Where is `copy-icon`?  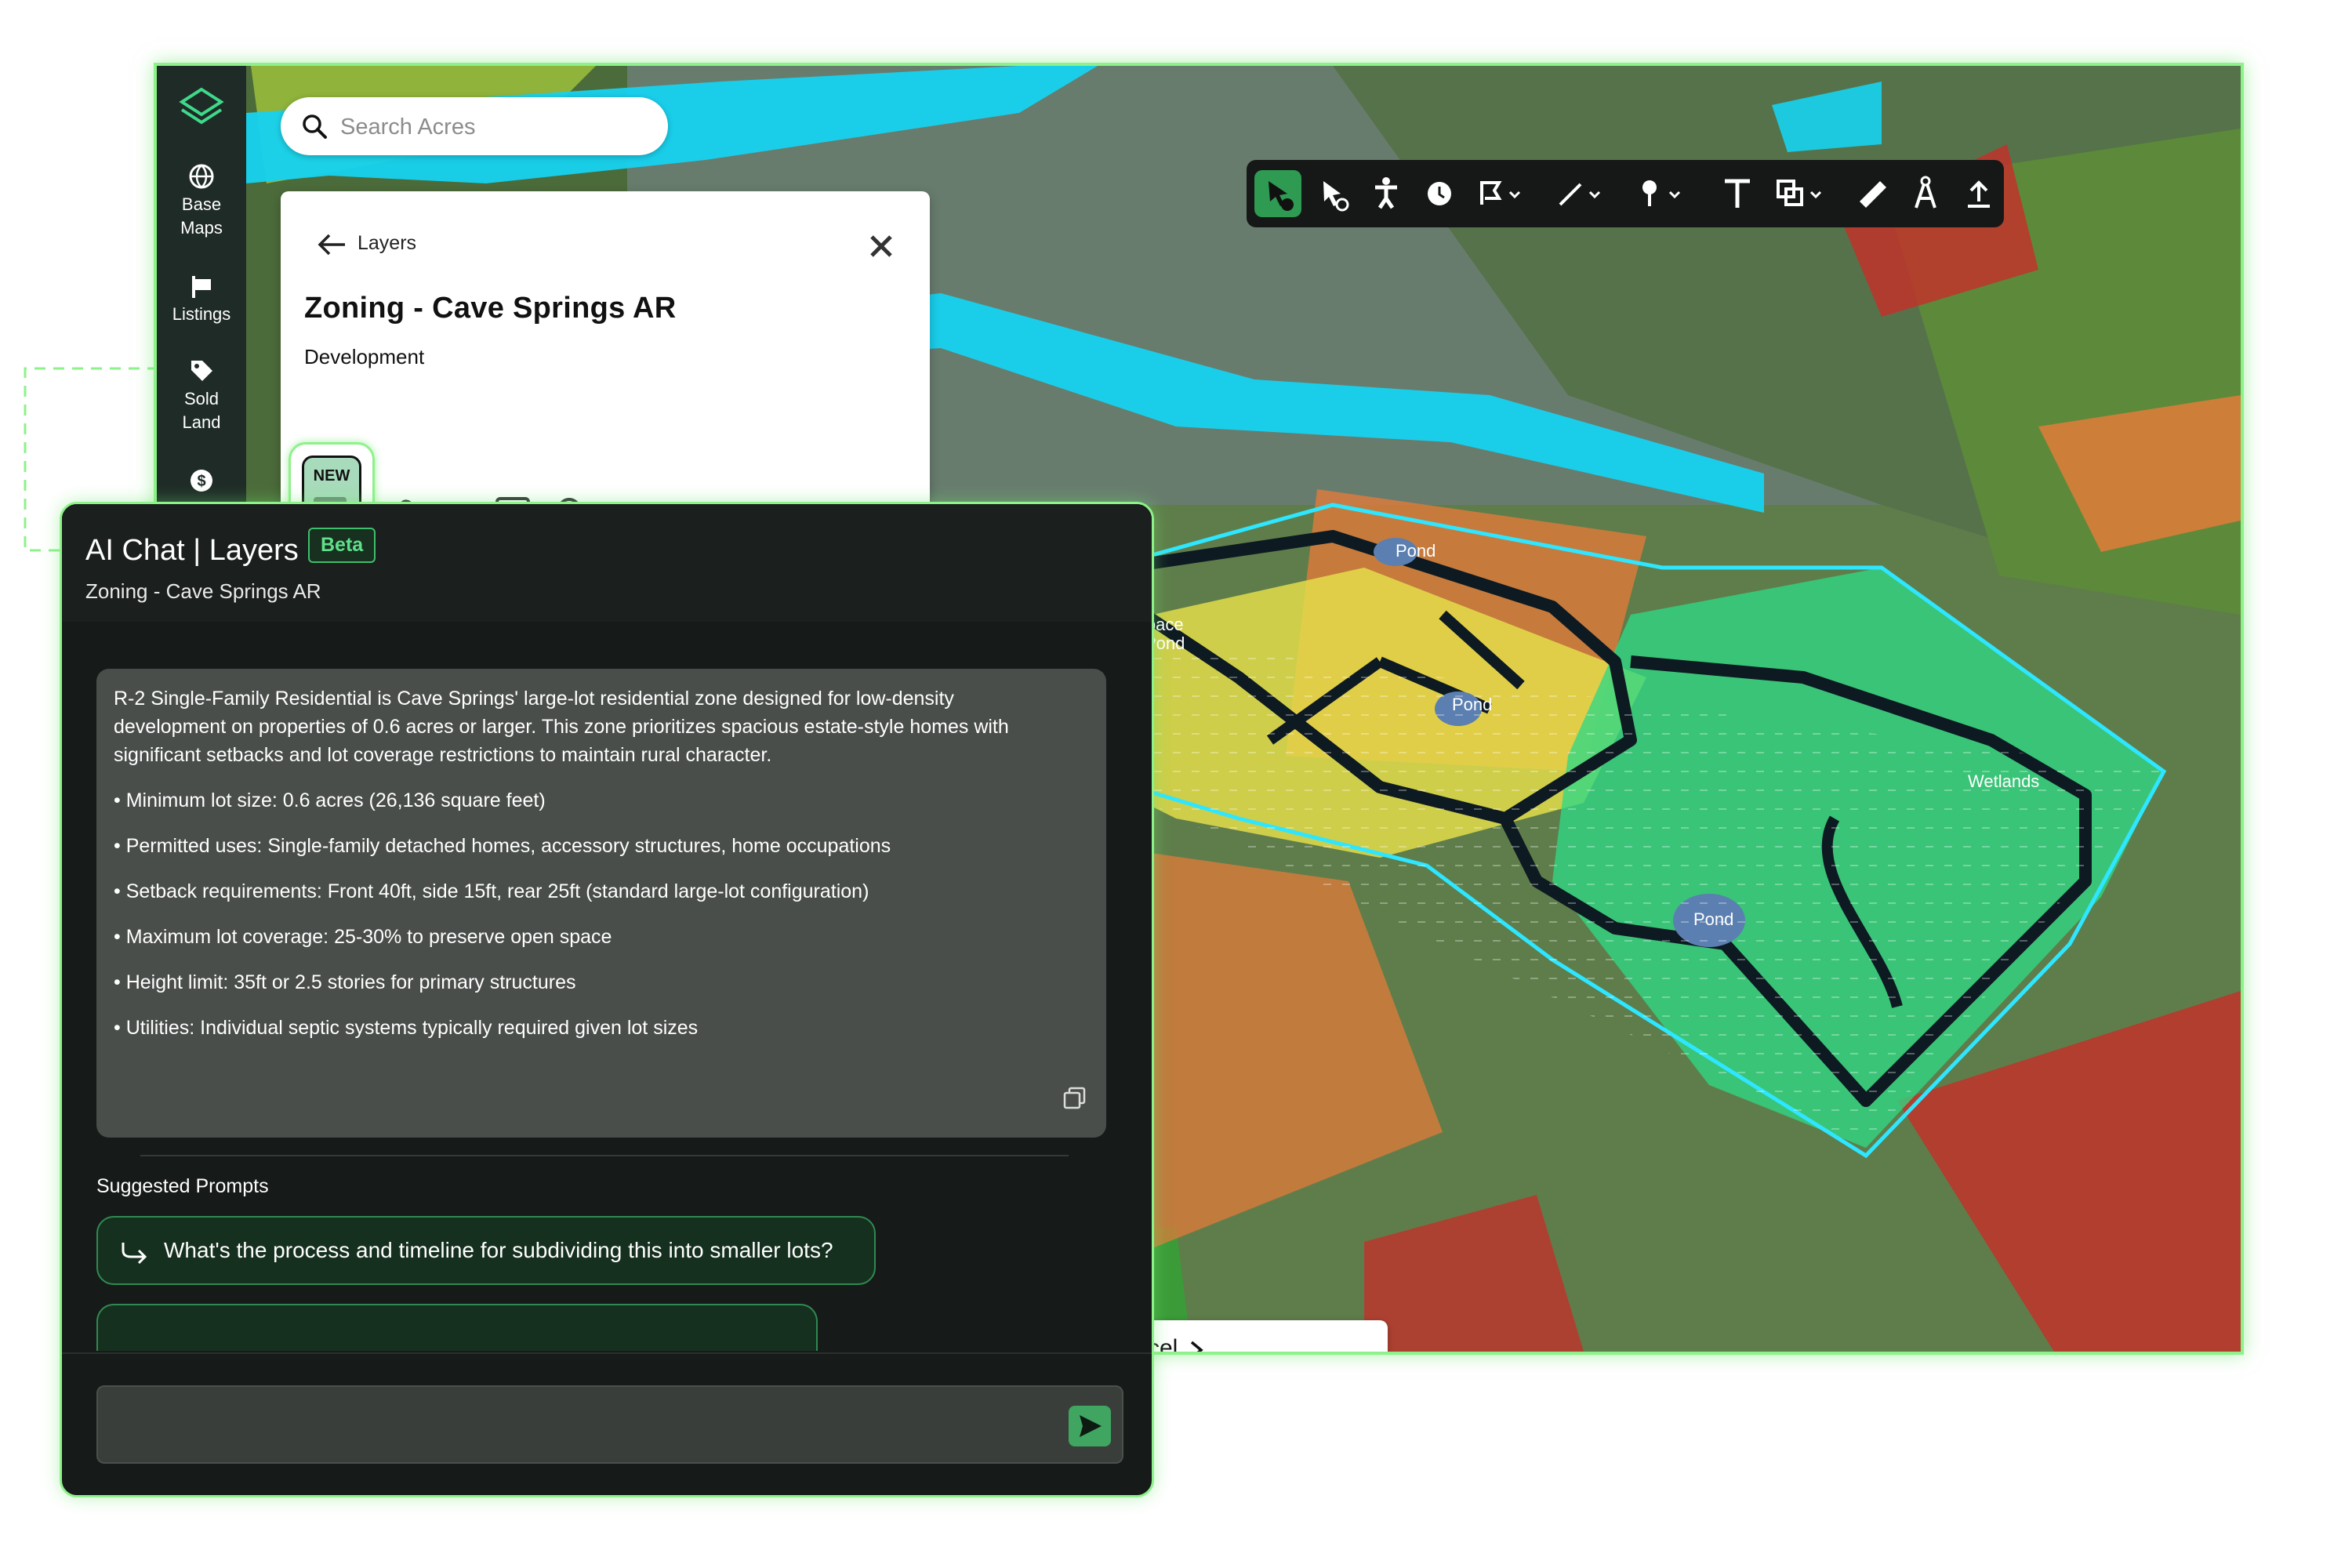
copy-icon is located at coordinates (1074, 1098).